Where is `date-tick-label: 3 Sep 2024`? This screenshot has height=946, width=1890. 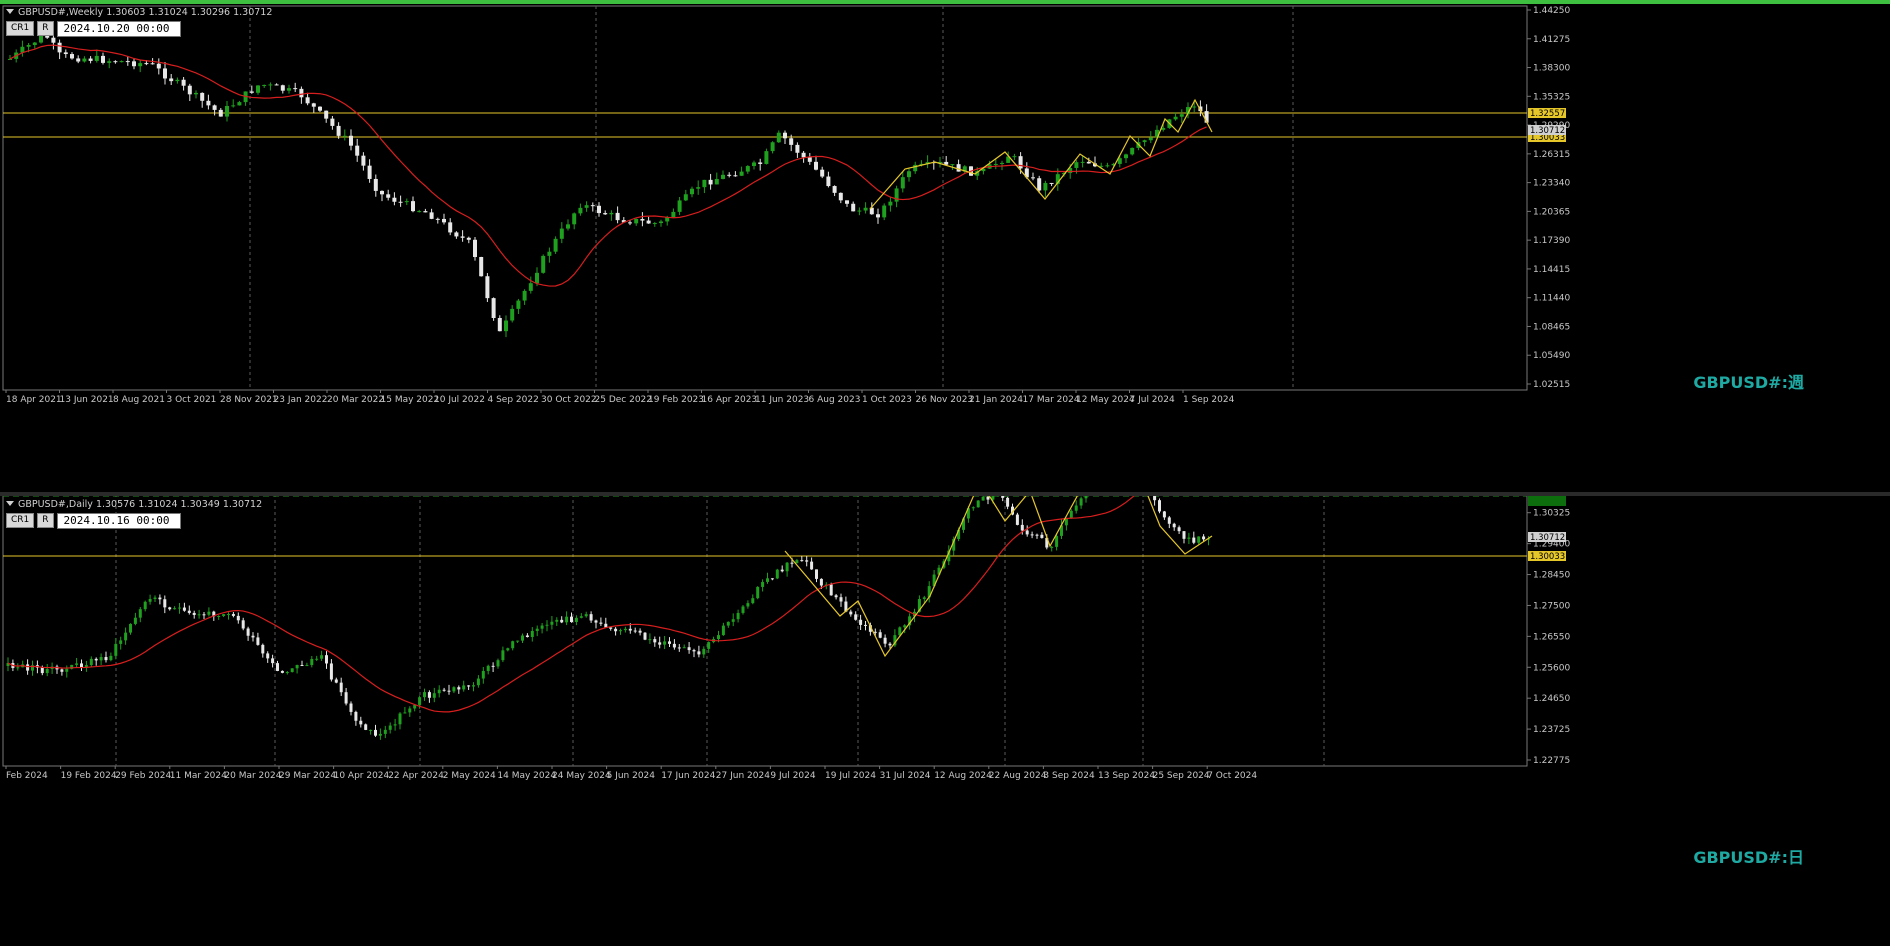 date-tick-label: 3 Sep 2024 is located at coordinates (1069, 776).